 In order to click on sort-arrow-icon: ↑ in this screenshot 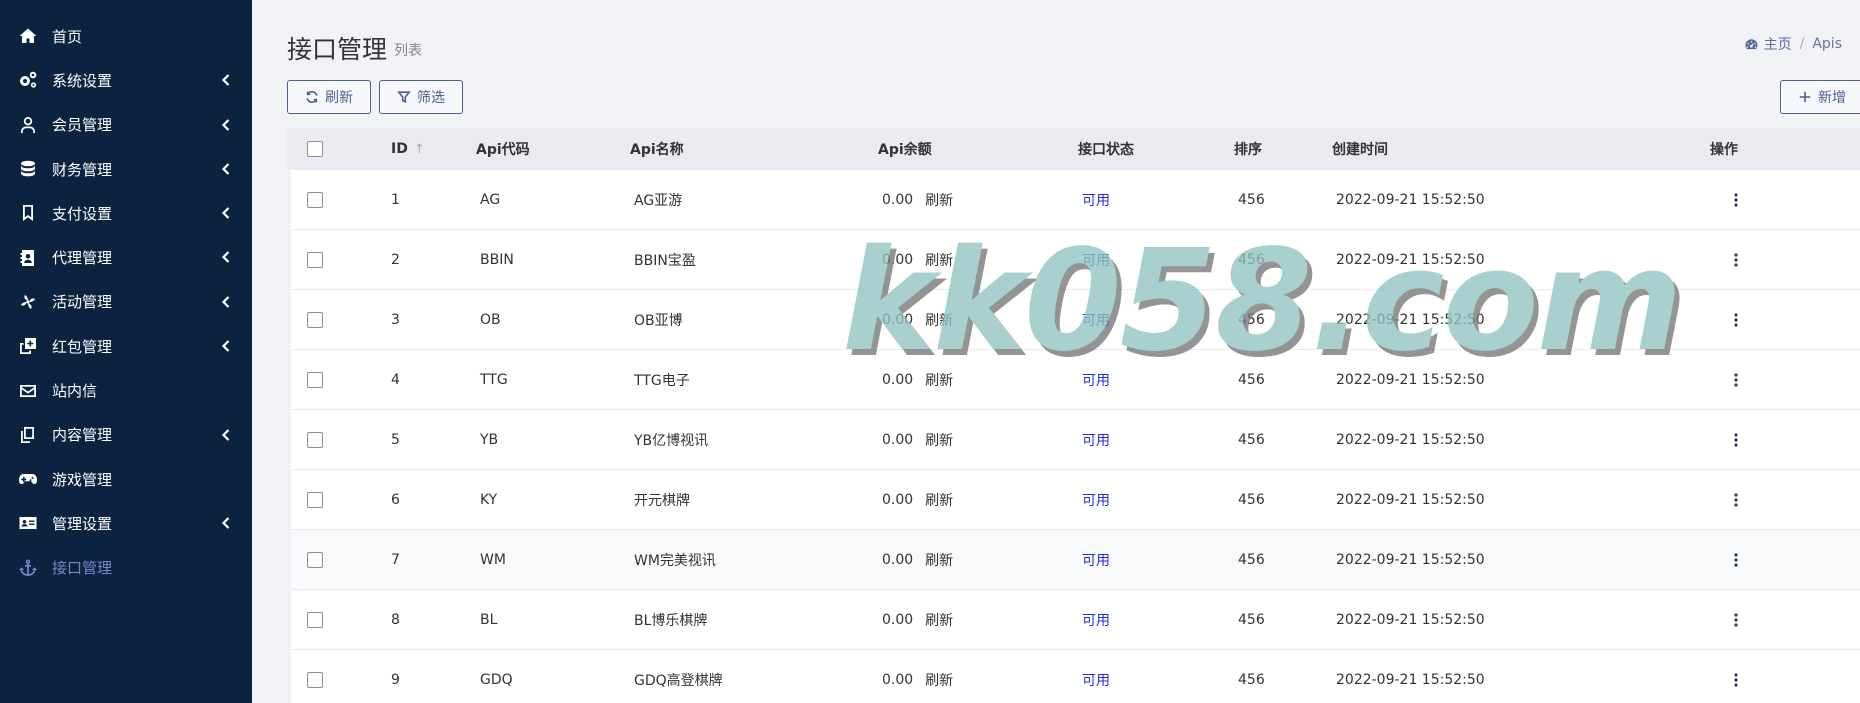, I will do `click(419, 149)`.